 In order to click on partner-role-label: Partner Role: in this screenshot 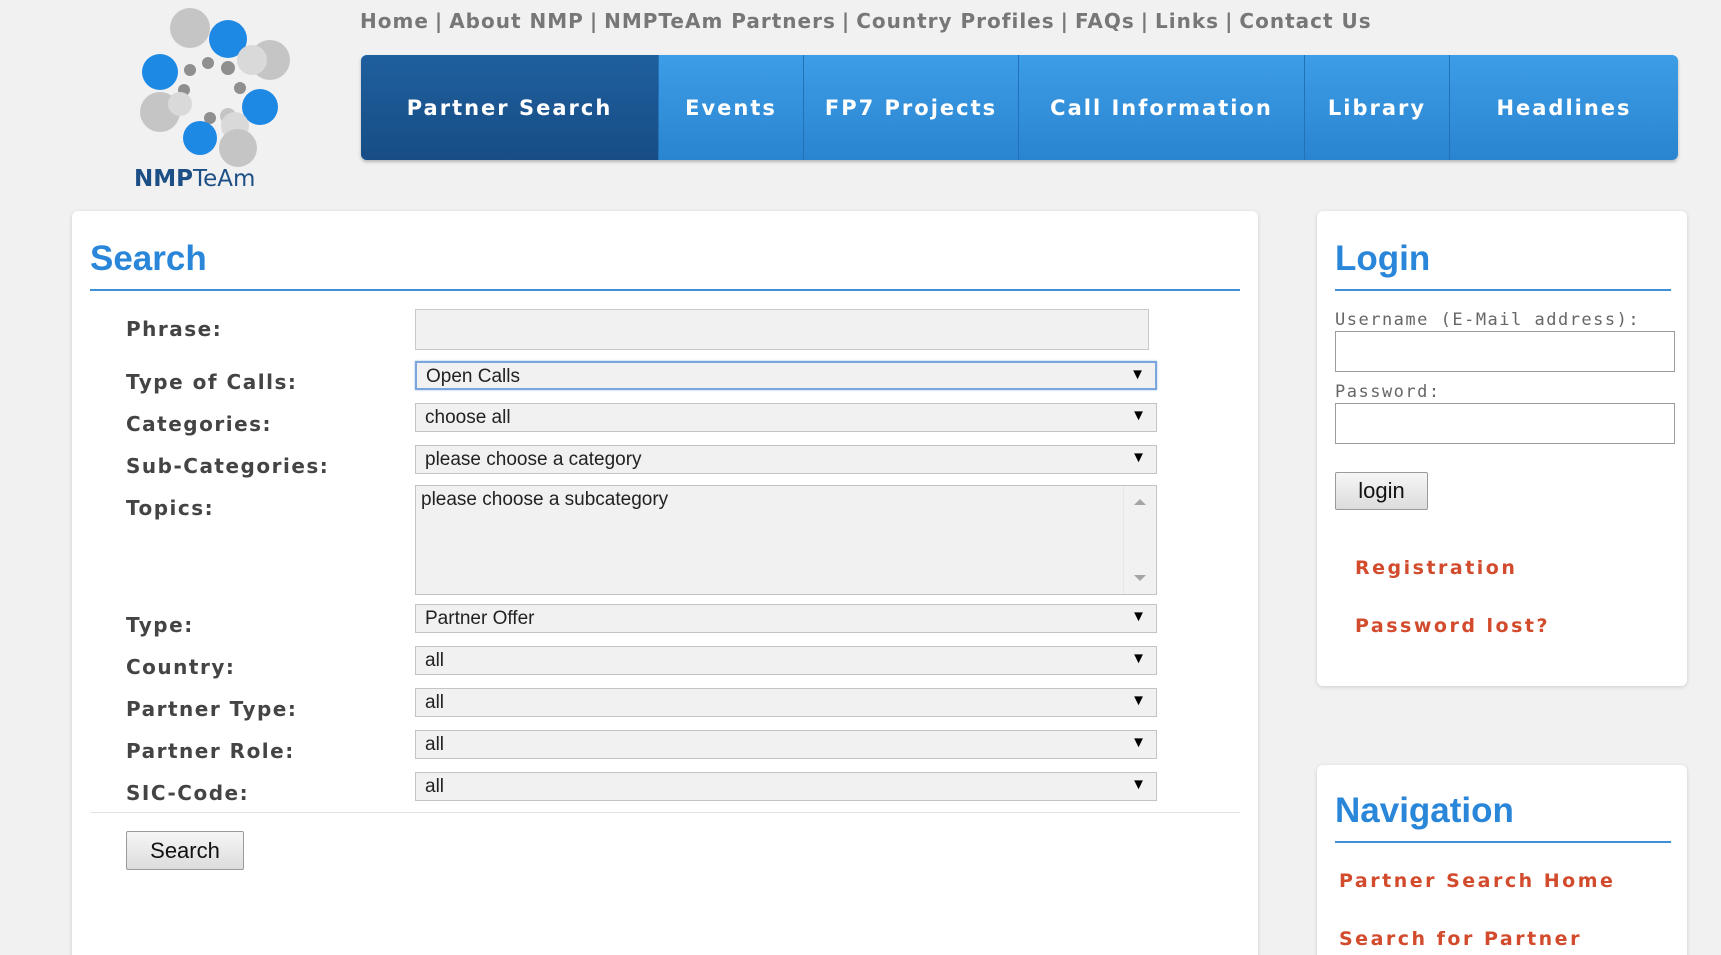, I will do `click(210, 751)`.